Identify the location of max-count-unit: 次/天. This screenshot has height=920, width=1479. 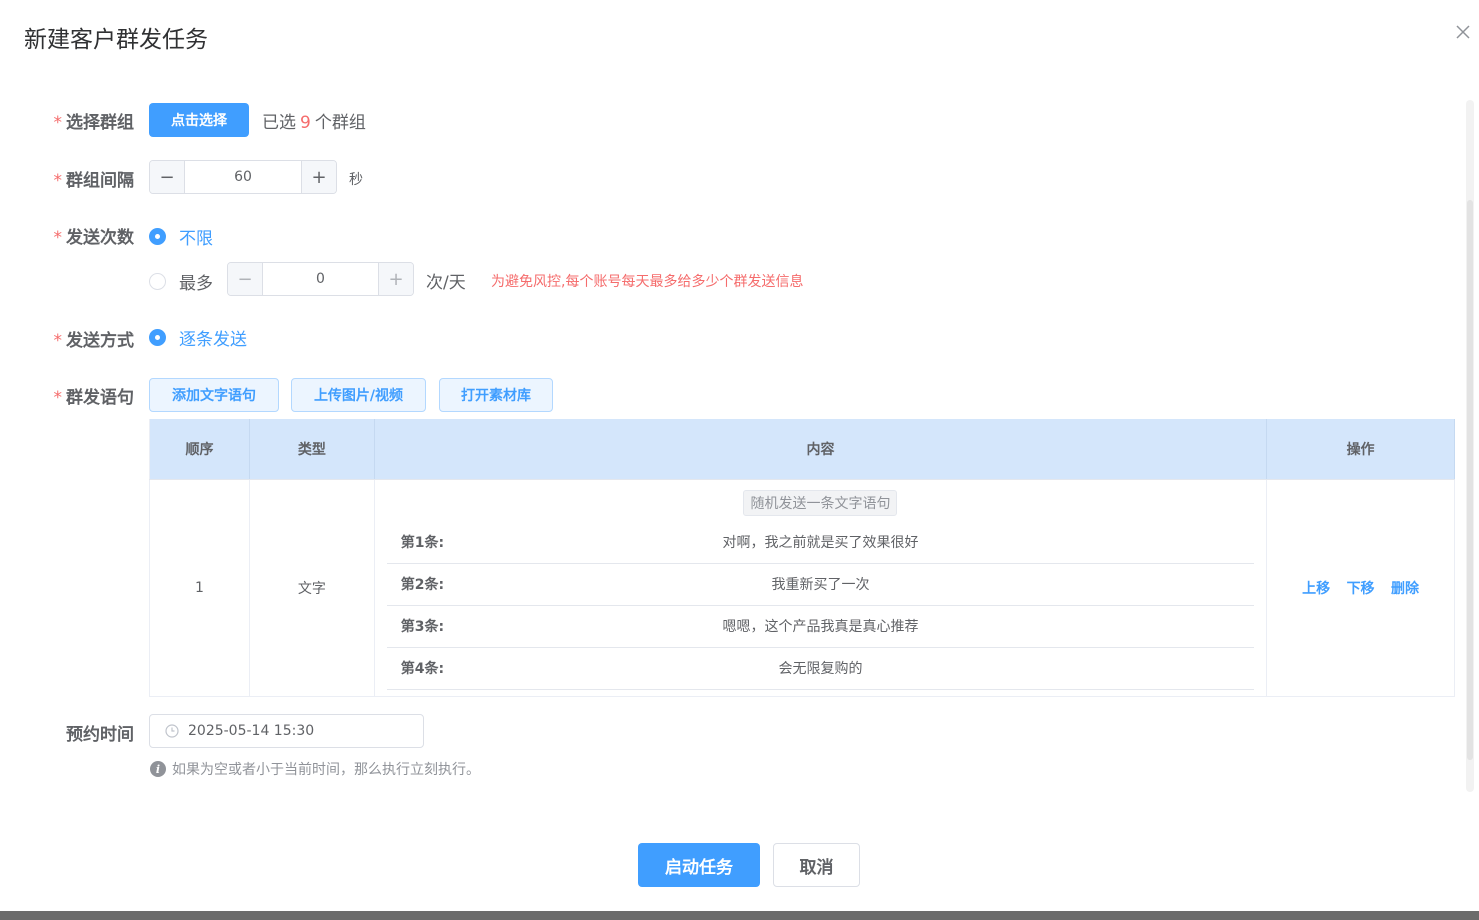
(446, 283).